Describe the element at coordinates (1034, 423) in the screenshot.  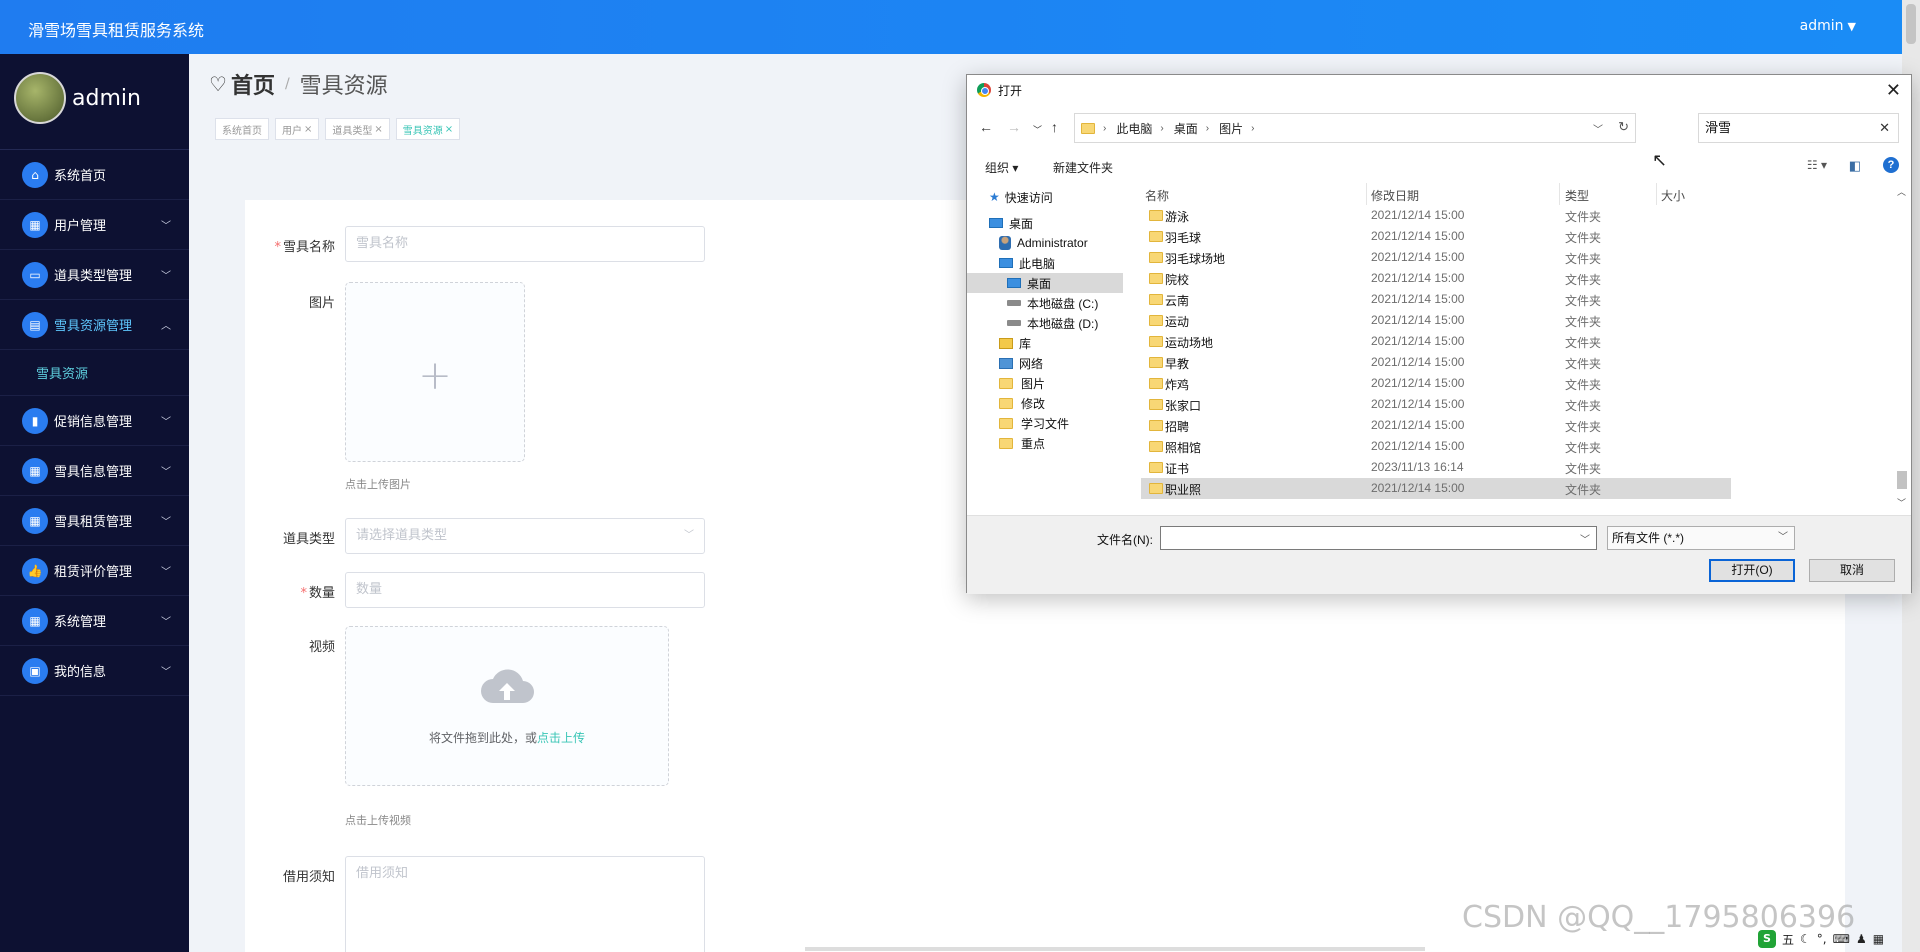
I see `tree-study-files: 学习文件` at that location.